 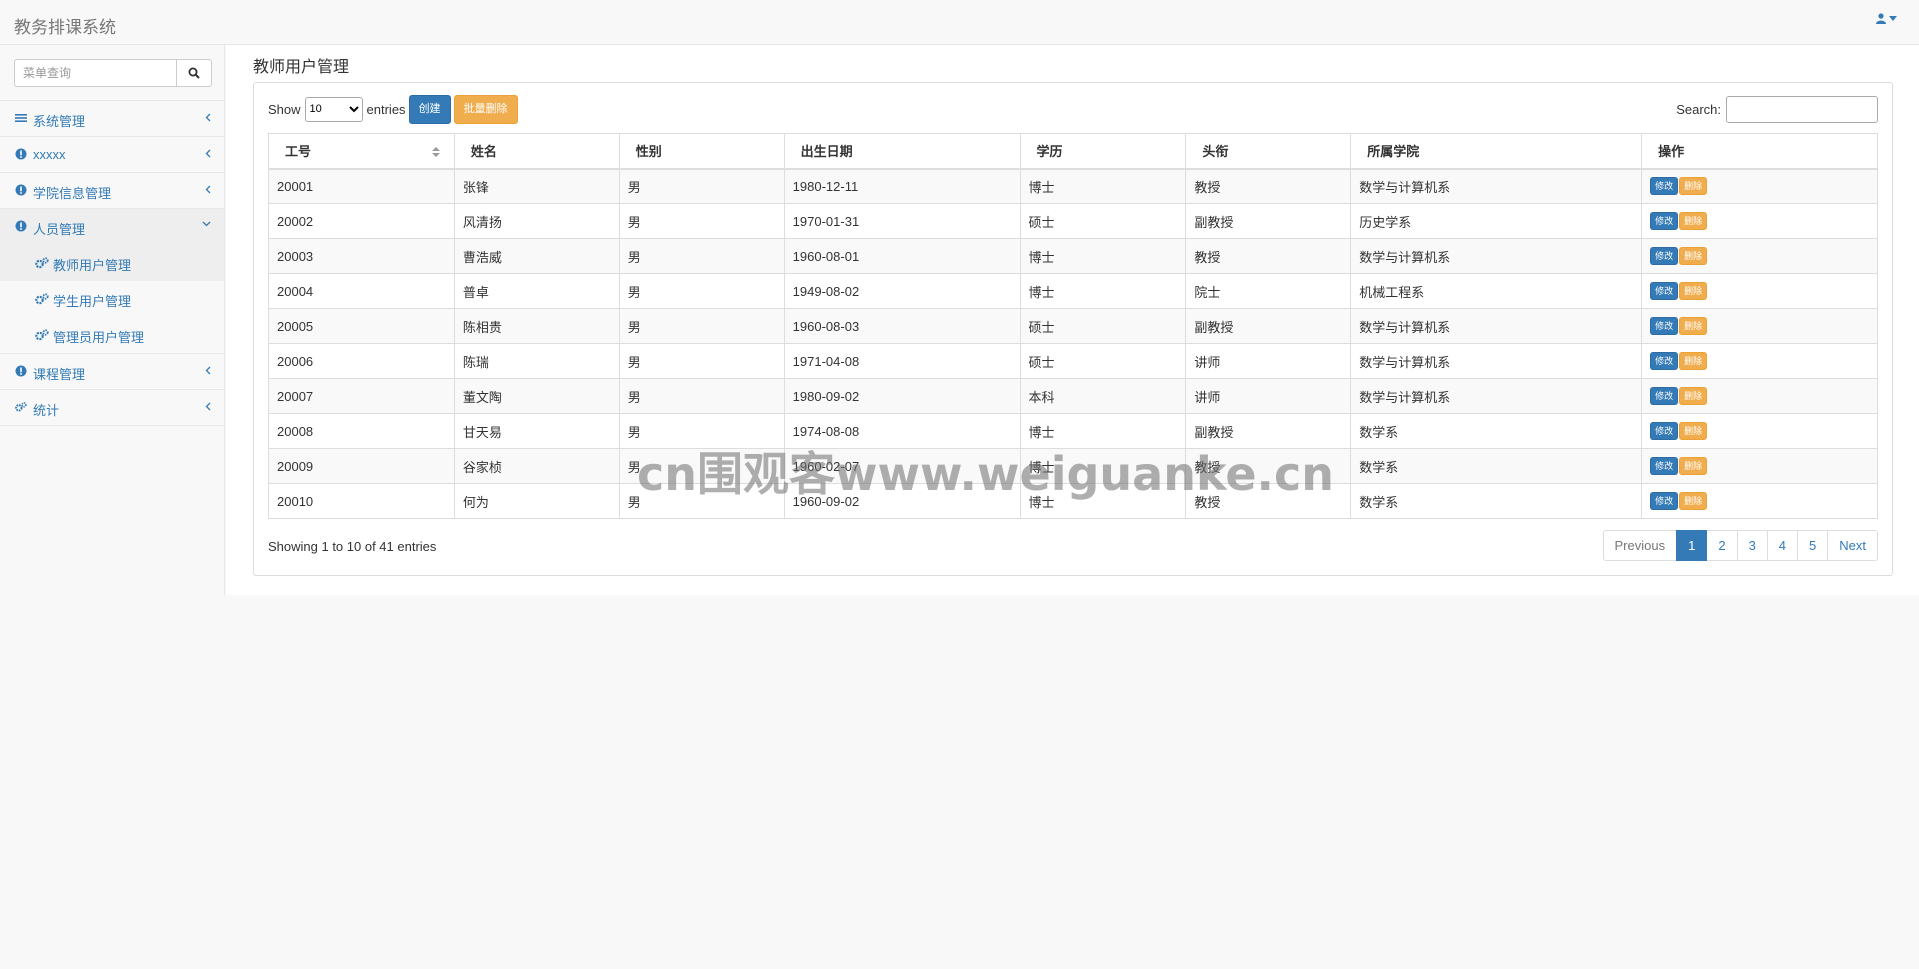 I want to click on column-header-education: 学历, so click(x=1103, y=151).